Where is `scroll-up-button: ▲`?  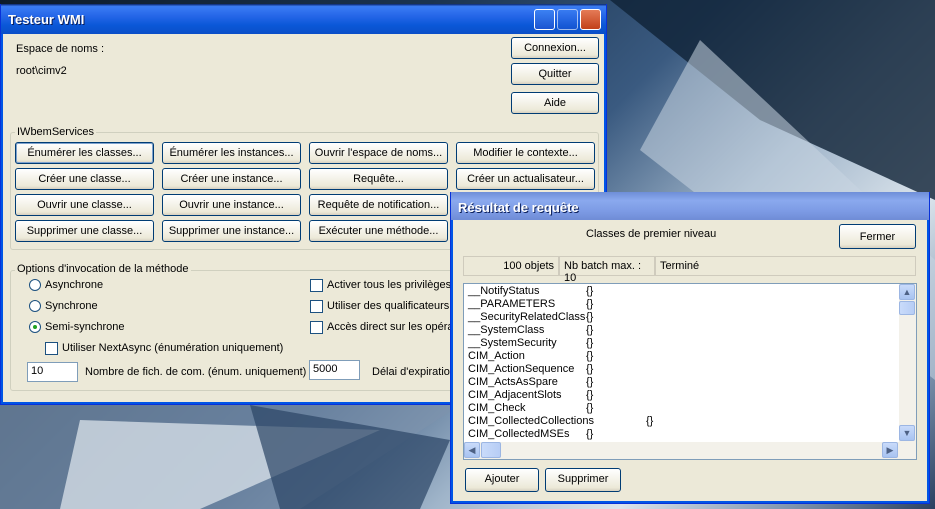 scroll-up-button: ▲ is located at coordinates (907, 292).